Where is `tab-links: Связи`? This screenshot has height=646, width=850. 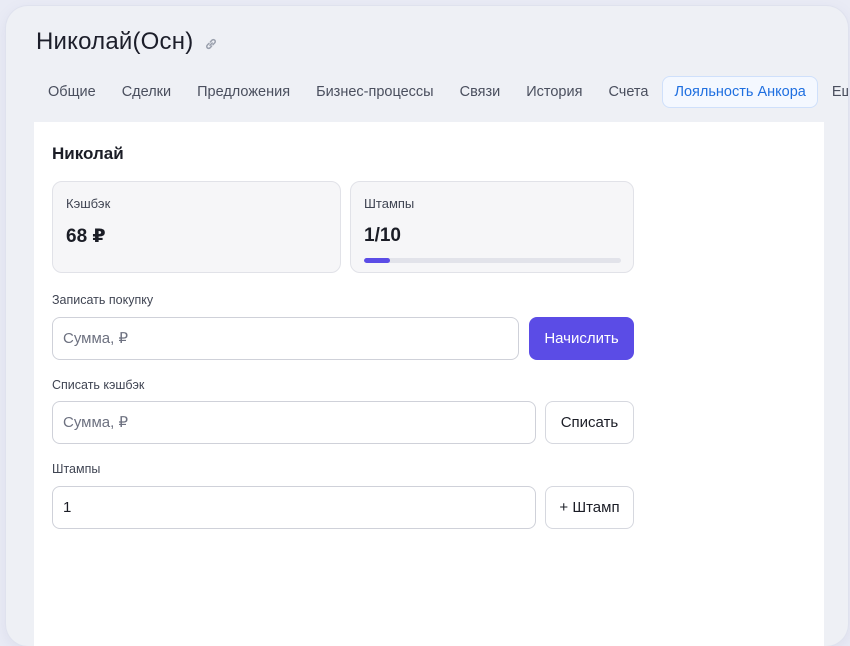
tab-links: Связи is located at coordinates (480, 92).